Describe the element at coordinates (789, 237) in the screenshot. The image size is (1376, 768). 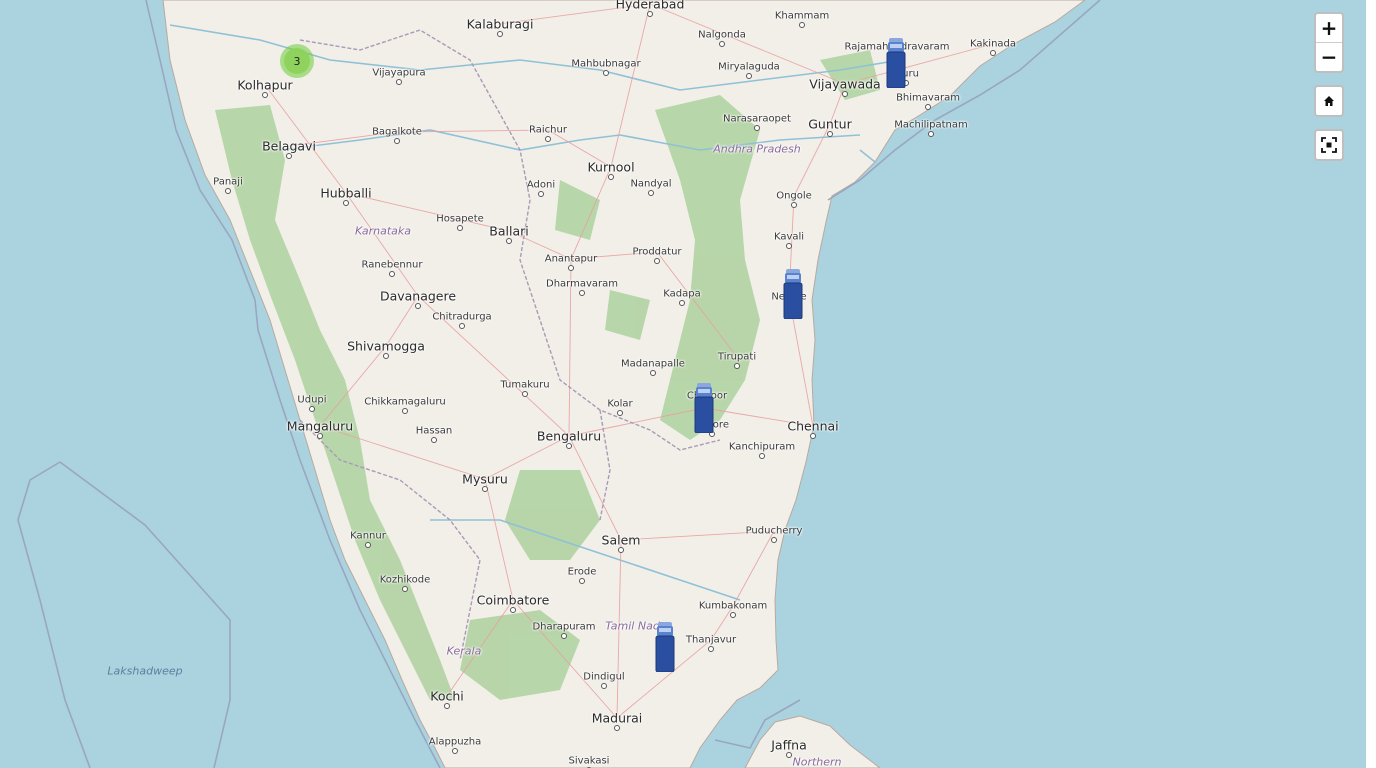
I see `cities-minor-label: Kavali` at that location.